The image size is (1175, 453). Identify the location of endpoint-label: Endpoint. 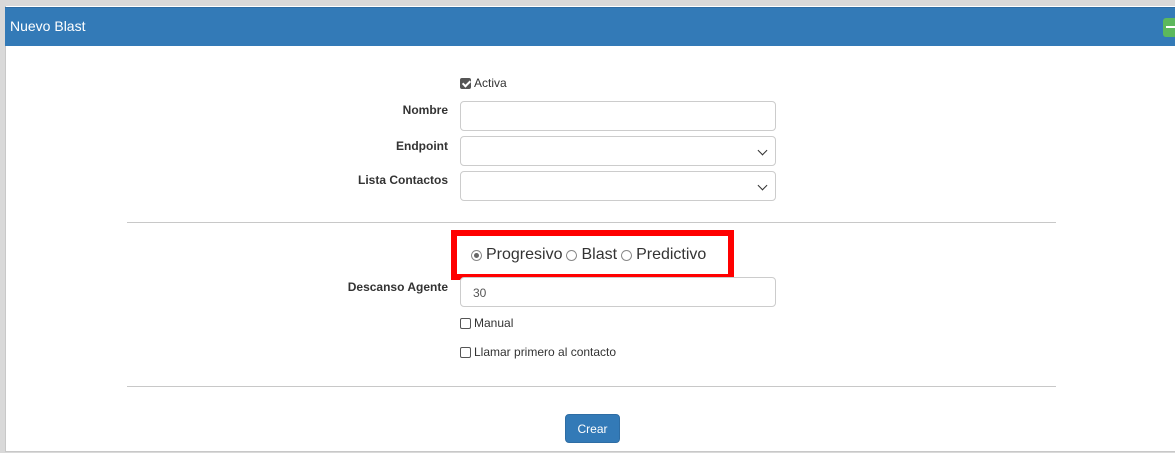
(422, 146).